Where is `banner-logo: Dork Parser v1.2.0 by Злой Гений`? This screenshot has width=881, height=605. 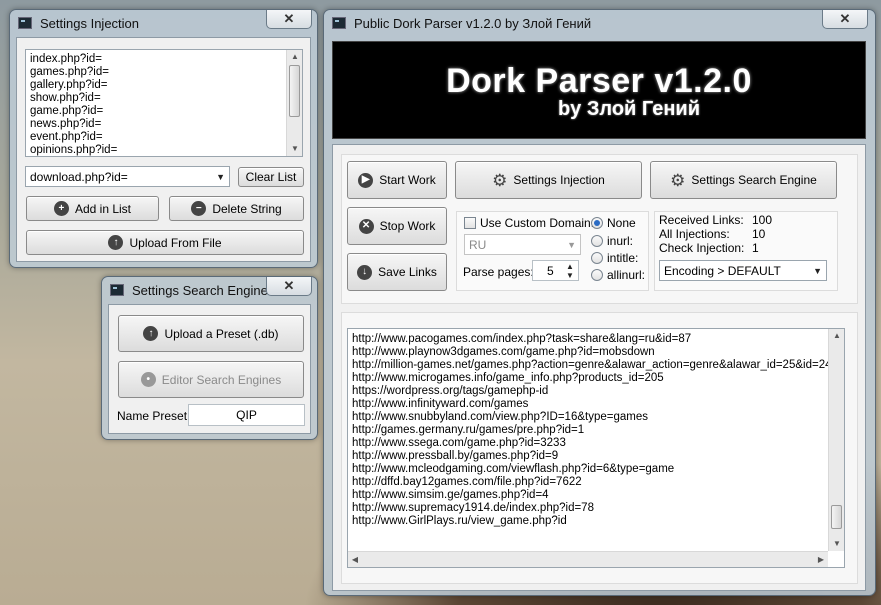
banner-logo: Dork Parser v1.2.0 by Злой Гений is located at coordinates (599, 90).